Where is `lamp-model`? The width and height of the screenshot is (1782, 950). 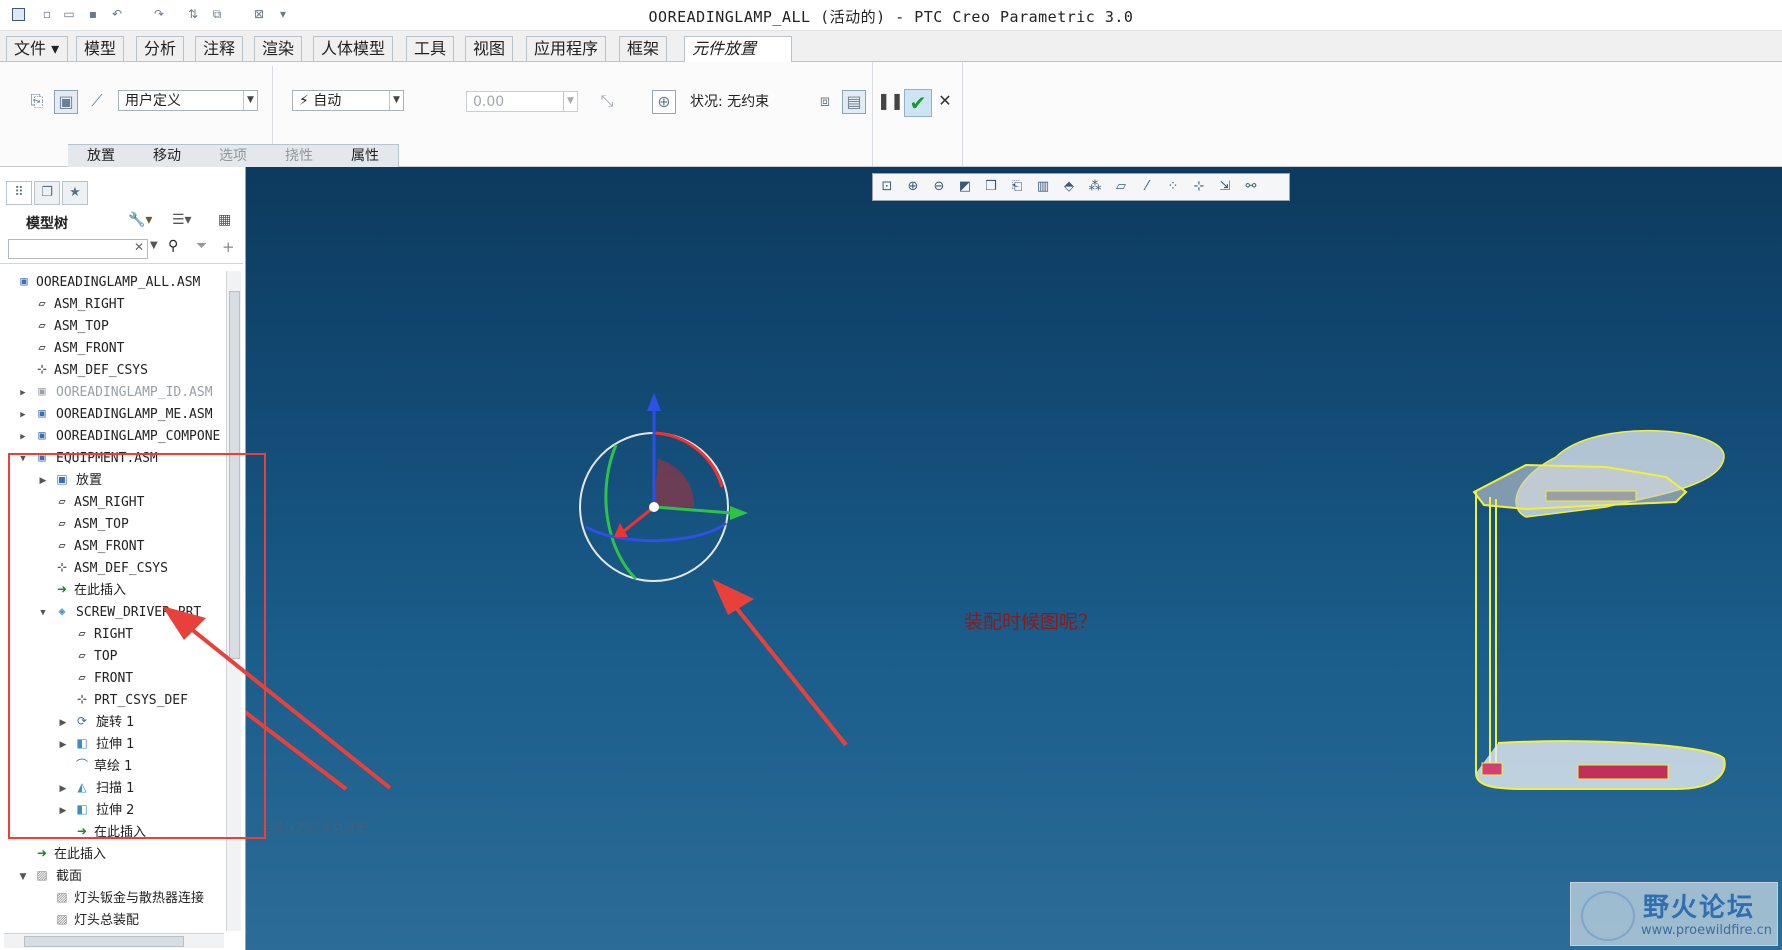 lamp-model is located at coordinates (1571, 607).